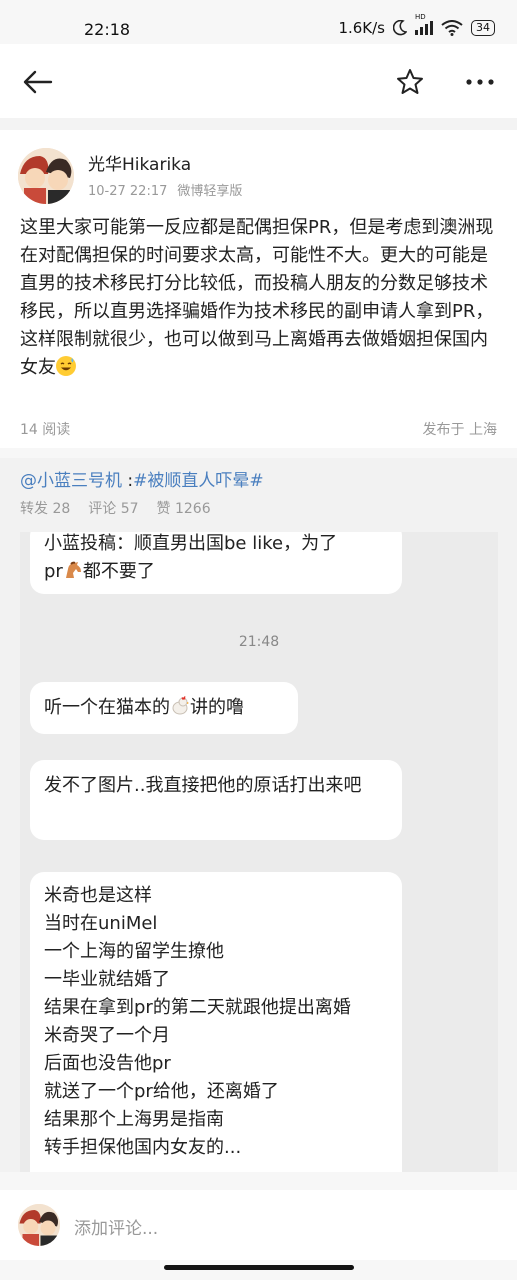 Image resolution: width=517 pixels, height=1280 pixels. Describe the element at coordinates (107, 1063) in the screenshot. I see `chat-line: 后面也没告他pr` at that location.